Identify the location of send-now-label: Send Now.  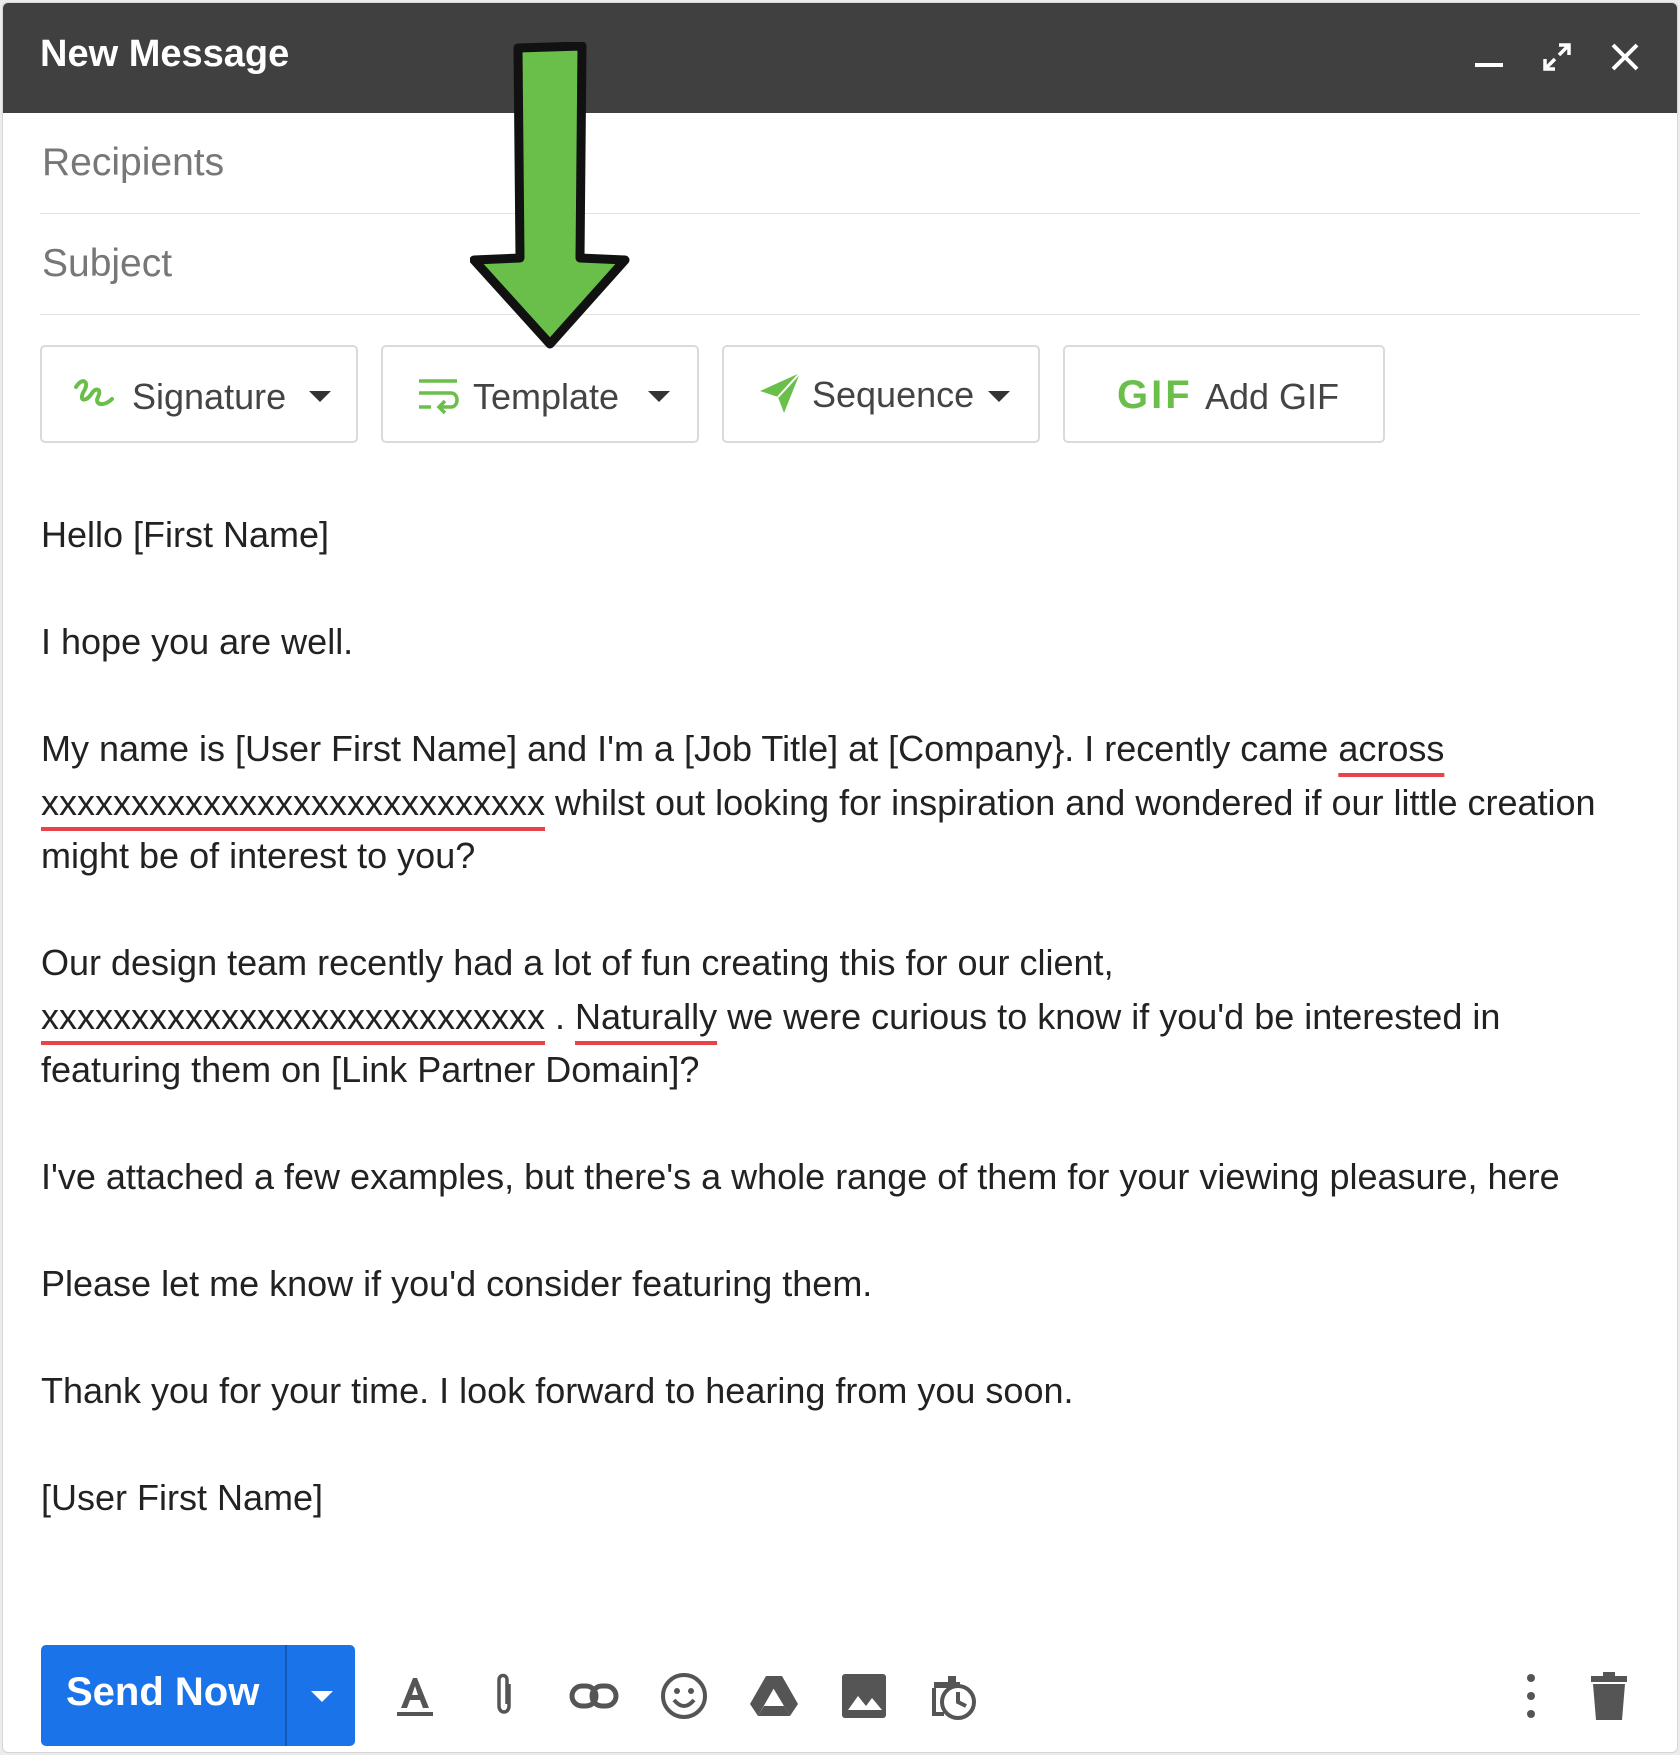
(163, 1692).